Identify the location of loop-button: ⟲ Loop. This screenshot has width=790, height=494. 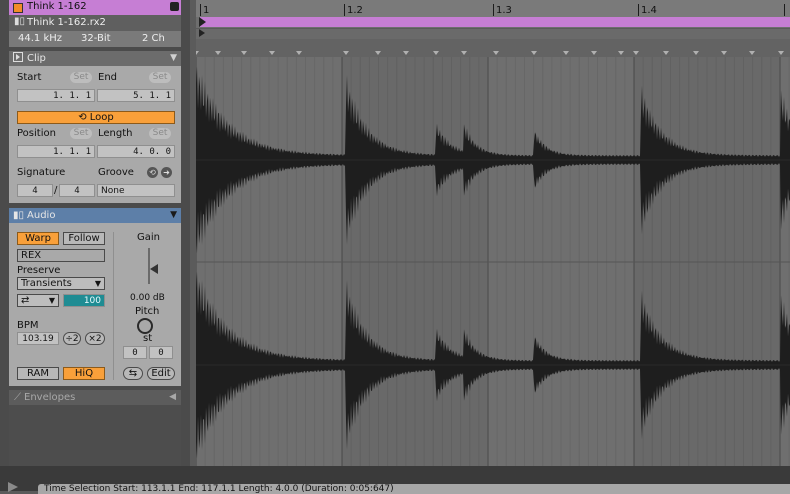
(96, 117).